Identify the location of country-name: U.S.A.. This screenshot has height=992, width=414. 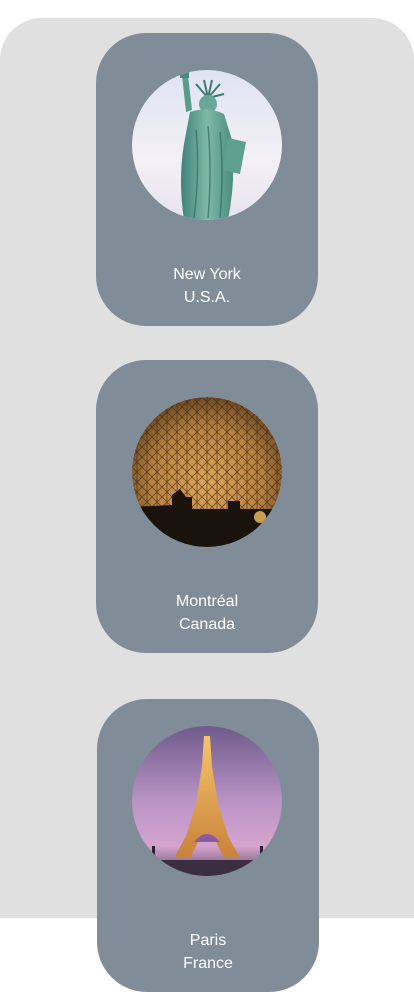
(207, 297).